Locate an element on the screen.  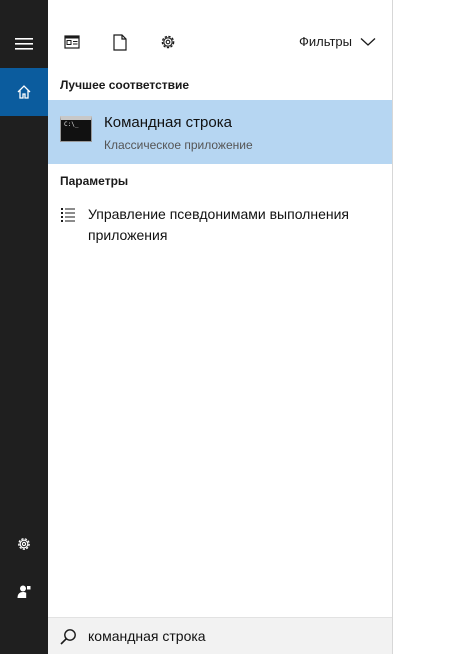
home-icon is located at coordinates (24, 92).